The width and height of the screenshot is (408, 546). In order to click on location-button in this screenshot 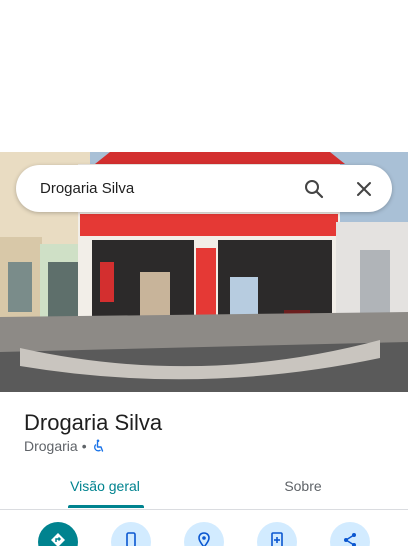, I will do `click(204, 534)`.